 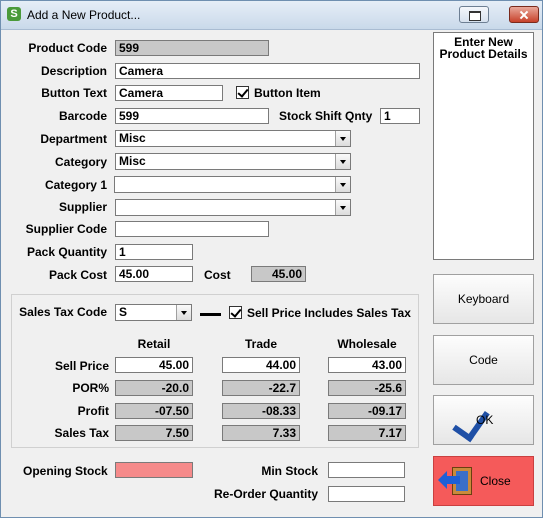 I want to click on profit-retail-field: -07.50, so click(x=154, y=411).